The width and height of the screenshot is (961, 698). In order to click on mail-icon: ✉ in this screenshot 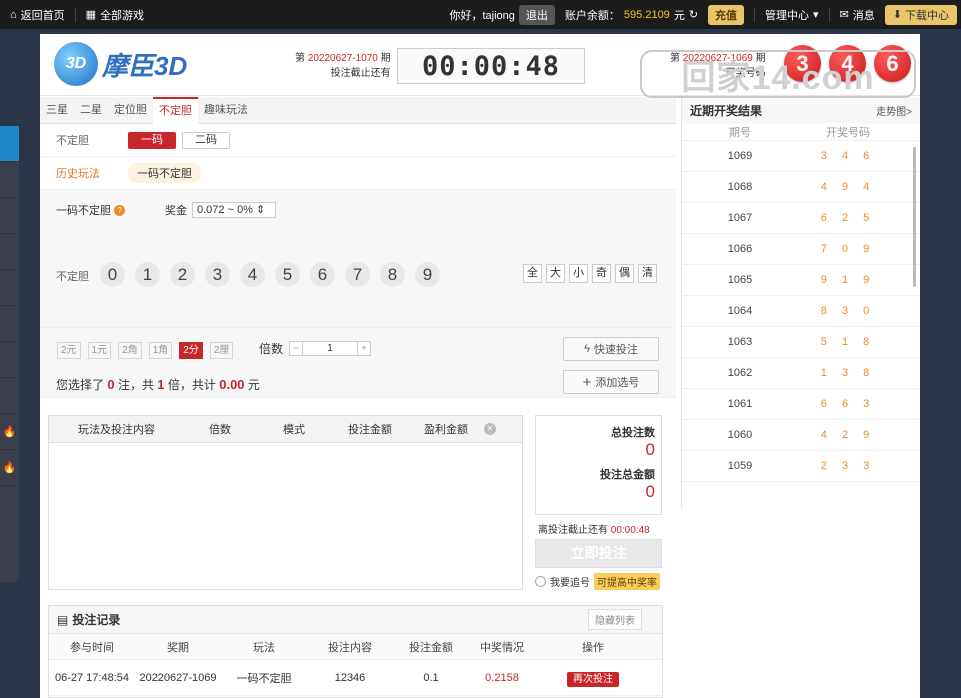, I will do `click(844, 15)`.